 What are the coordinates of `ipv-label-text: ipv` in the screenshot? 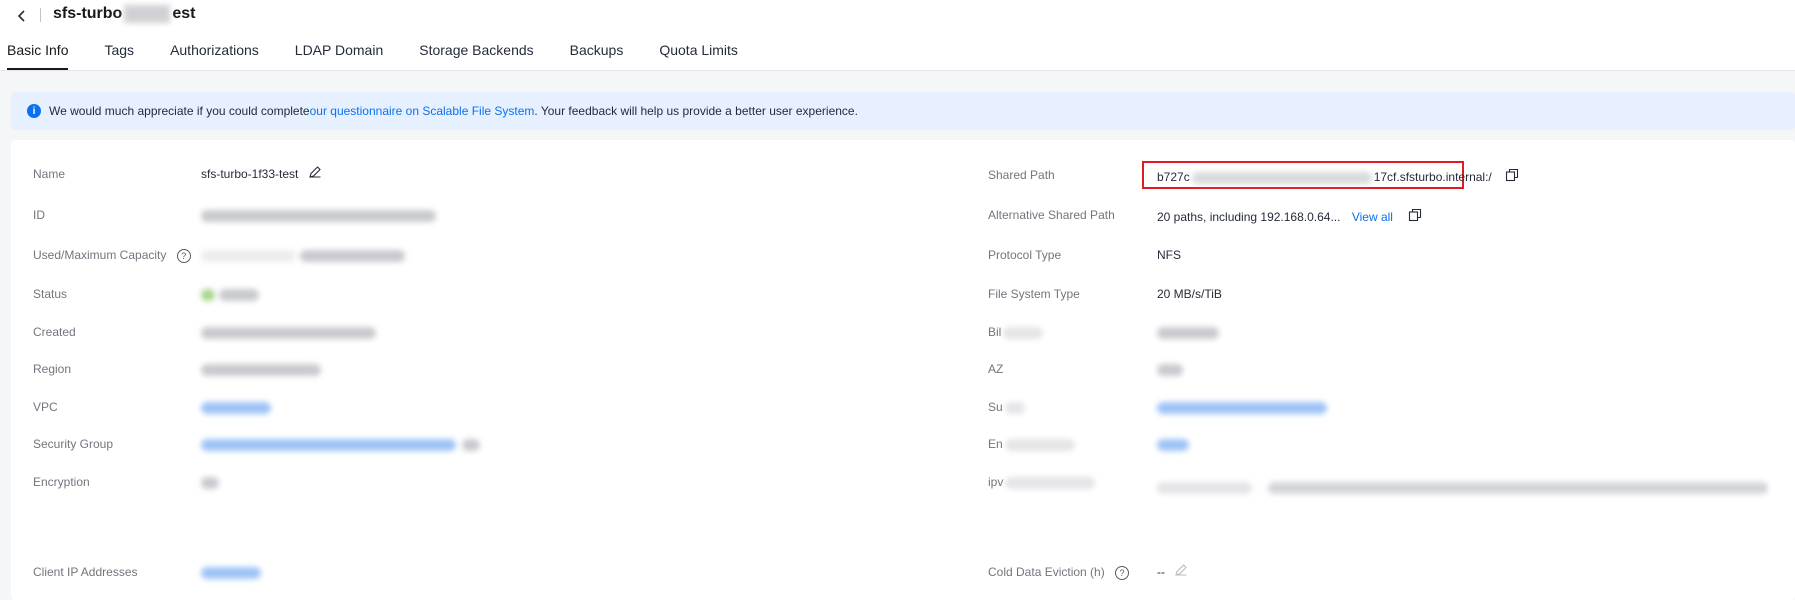 It's located at (996, 482).